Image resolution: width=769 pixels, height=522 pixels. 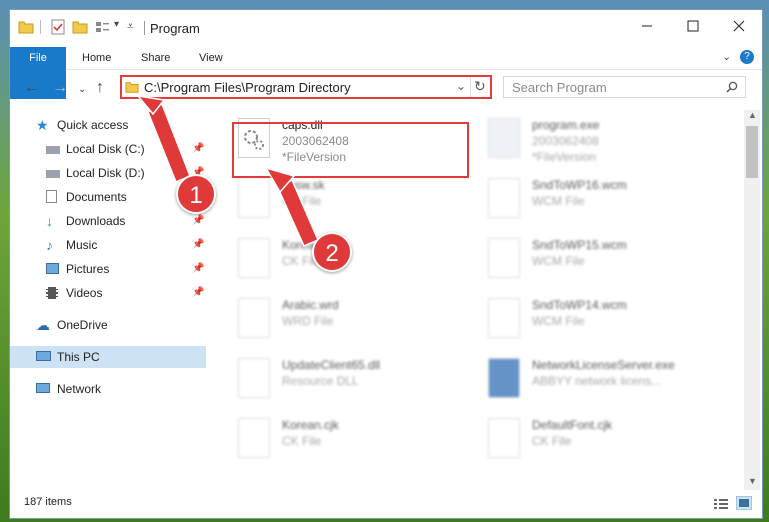 I want to click on details-view-icon, so click(x=721, y=504).